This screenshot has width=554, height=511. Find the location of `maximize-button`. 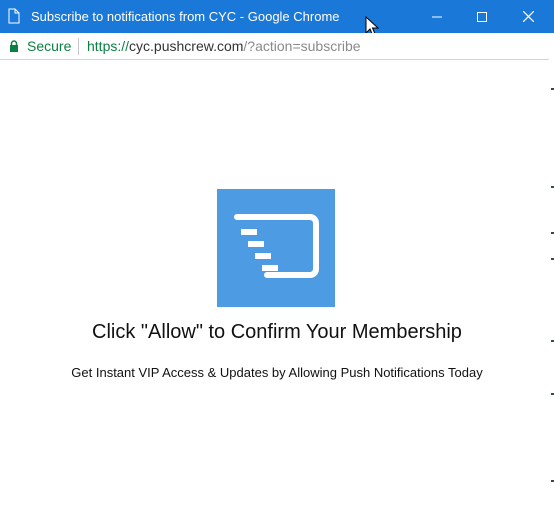

maximize-button is located at coordinates (482, 16).